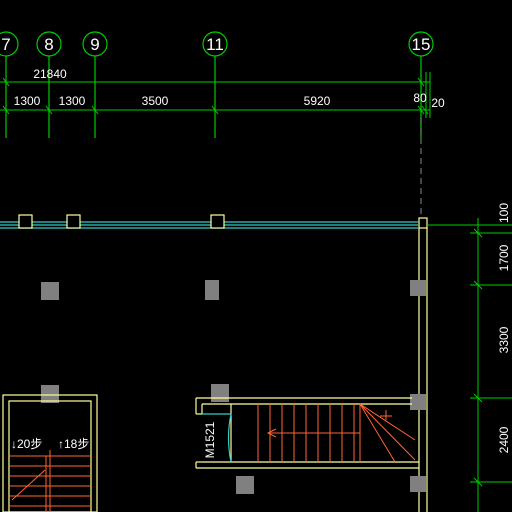  I want to click on wall-vertical-right, so click(423, 370).